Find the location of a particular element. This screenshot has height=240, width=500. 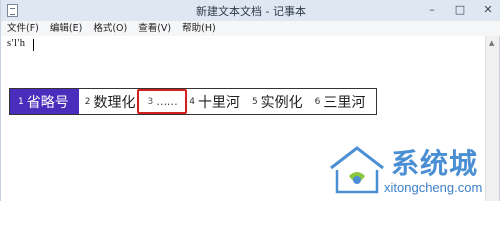

watermark-brand: 系统城 is located at coordinates (435, 163).